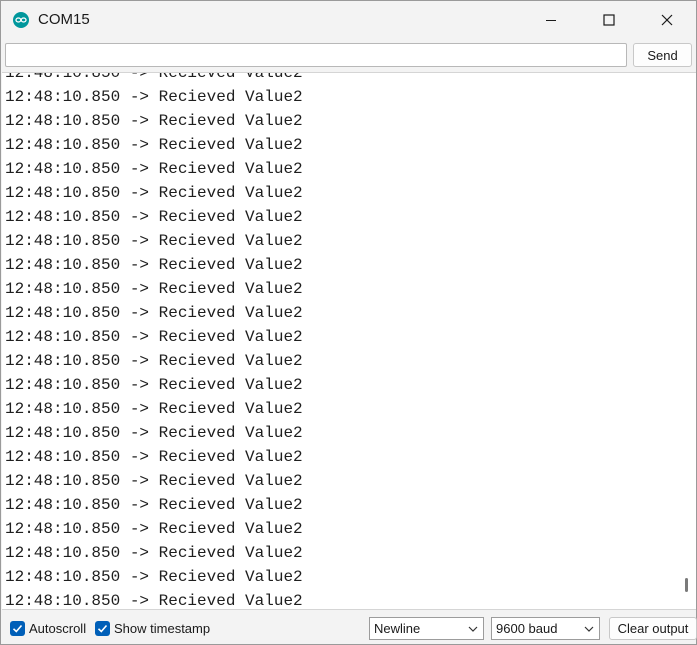 This screenshot has height=645, width=697. I want to click on minimize-icon, so click(551, 20).